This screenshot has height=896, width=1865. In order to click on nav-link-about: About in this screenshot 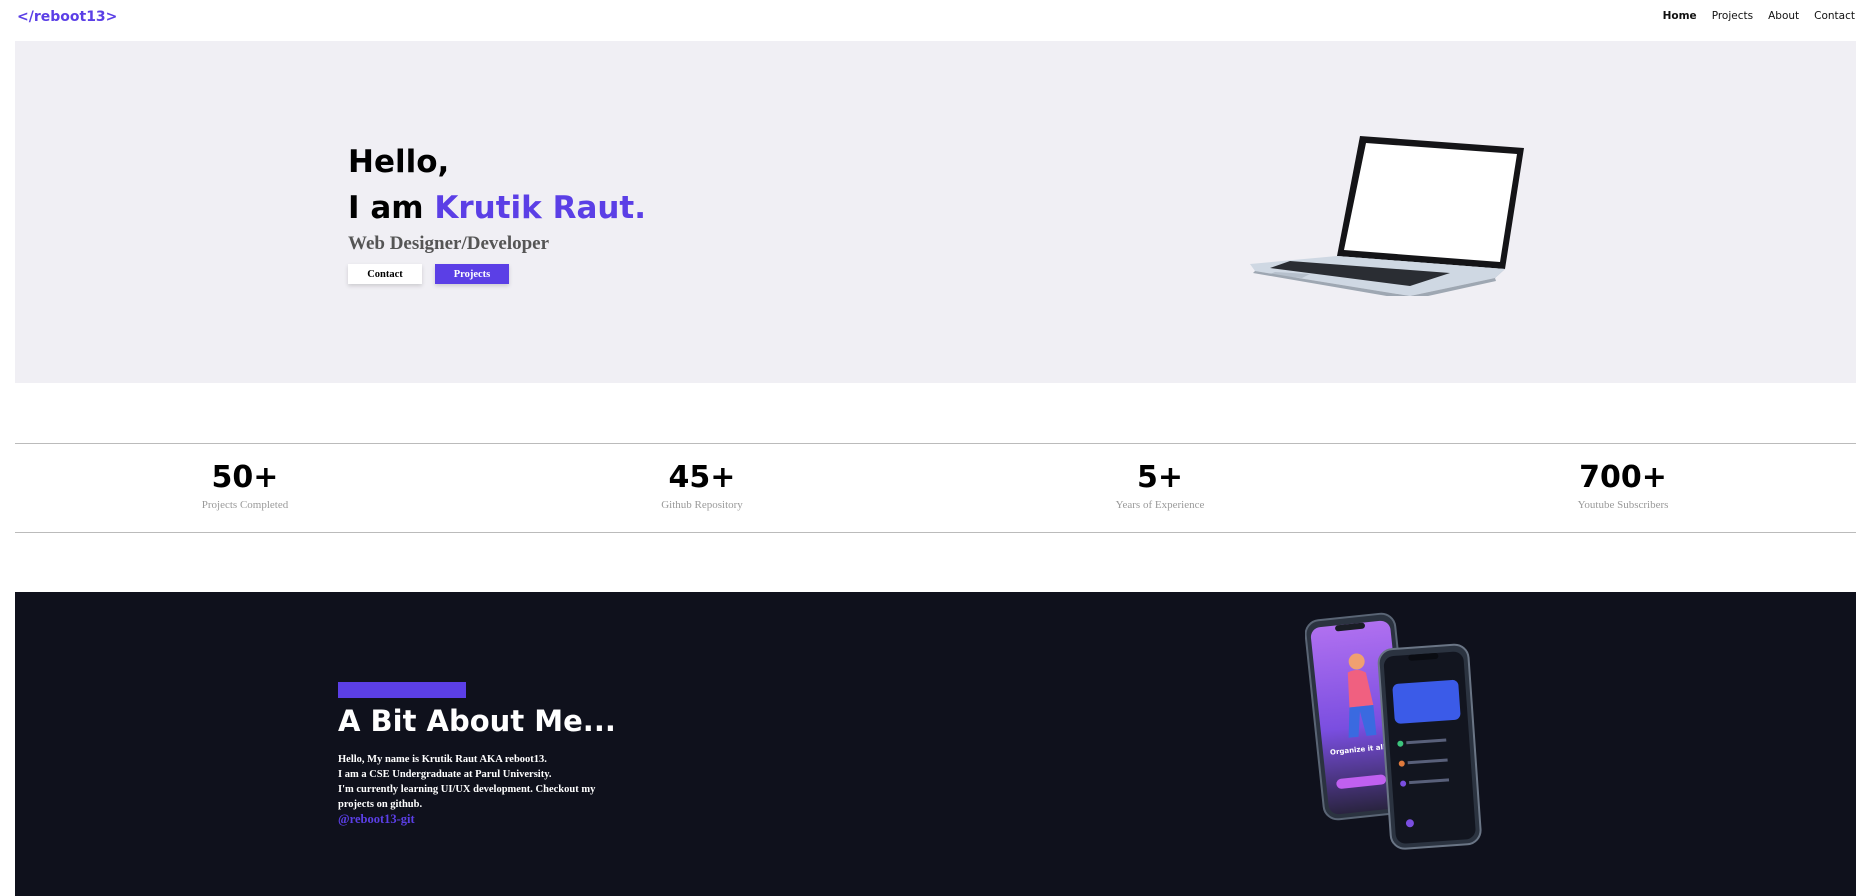, I will do `click(1783, 16)`.